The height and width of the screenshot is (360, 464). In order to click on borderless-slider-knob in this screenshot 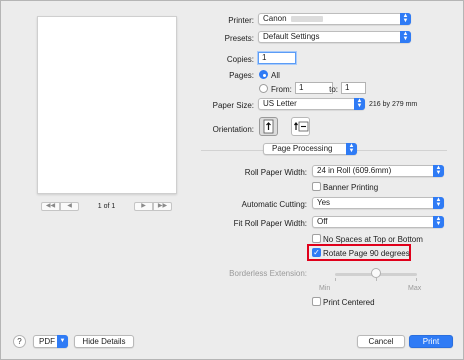, I will do `click(376, 273)`.